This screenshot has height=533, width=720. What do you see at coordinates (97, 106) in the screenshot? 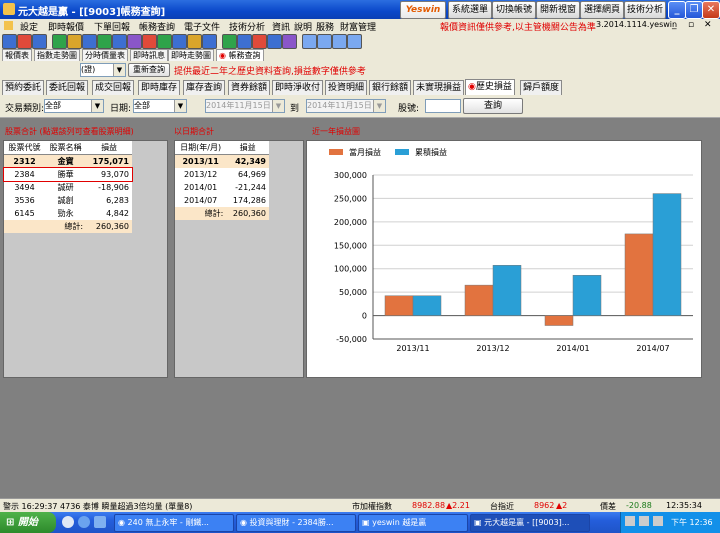
I see `chevron-down-icon: ▼` at bounding box center [97, 106].